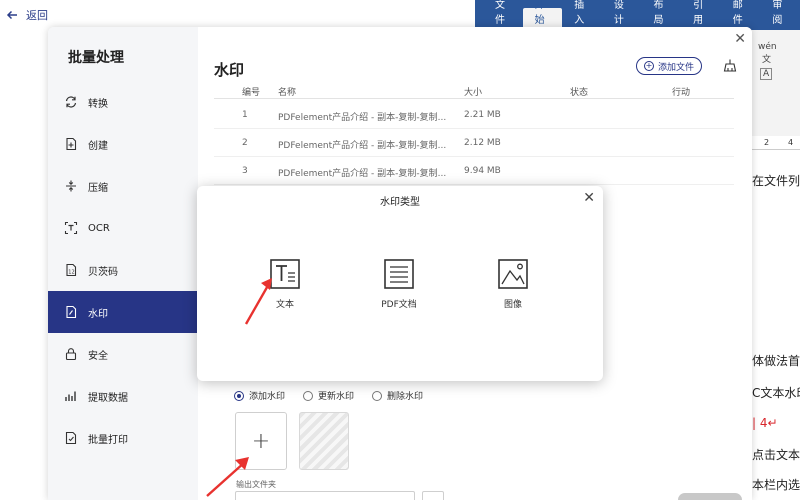  Describe the element at coordinates (71, 354) in the screenshot. I see `lock-icon` at that location.